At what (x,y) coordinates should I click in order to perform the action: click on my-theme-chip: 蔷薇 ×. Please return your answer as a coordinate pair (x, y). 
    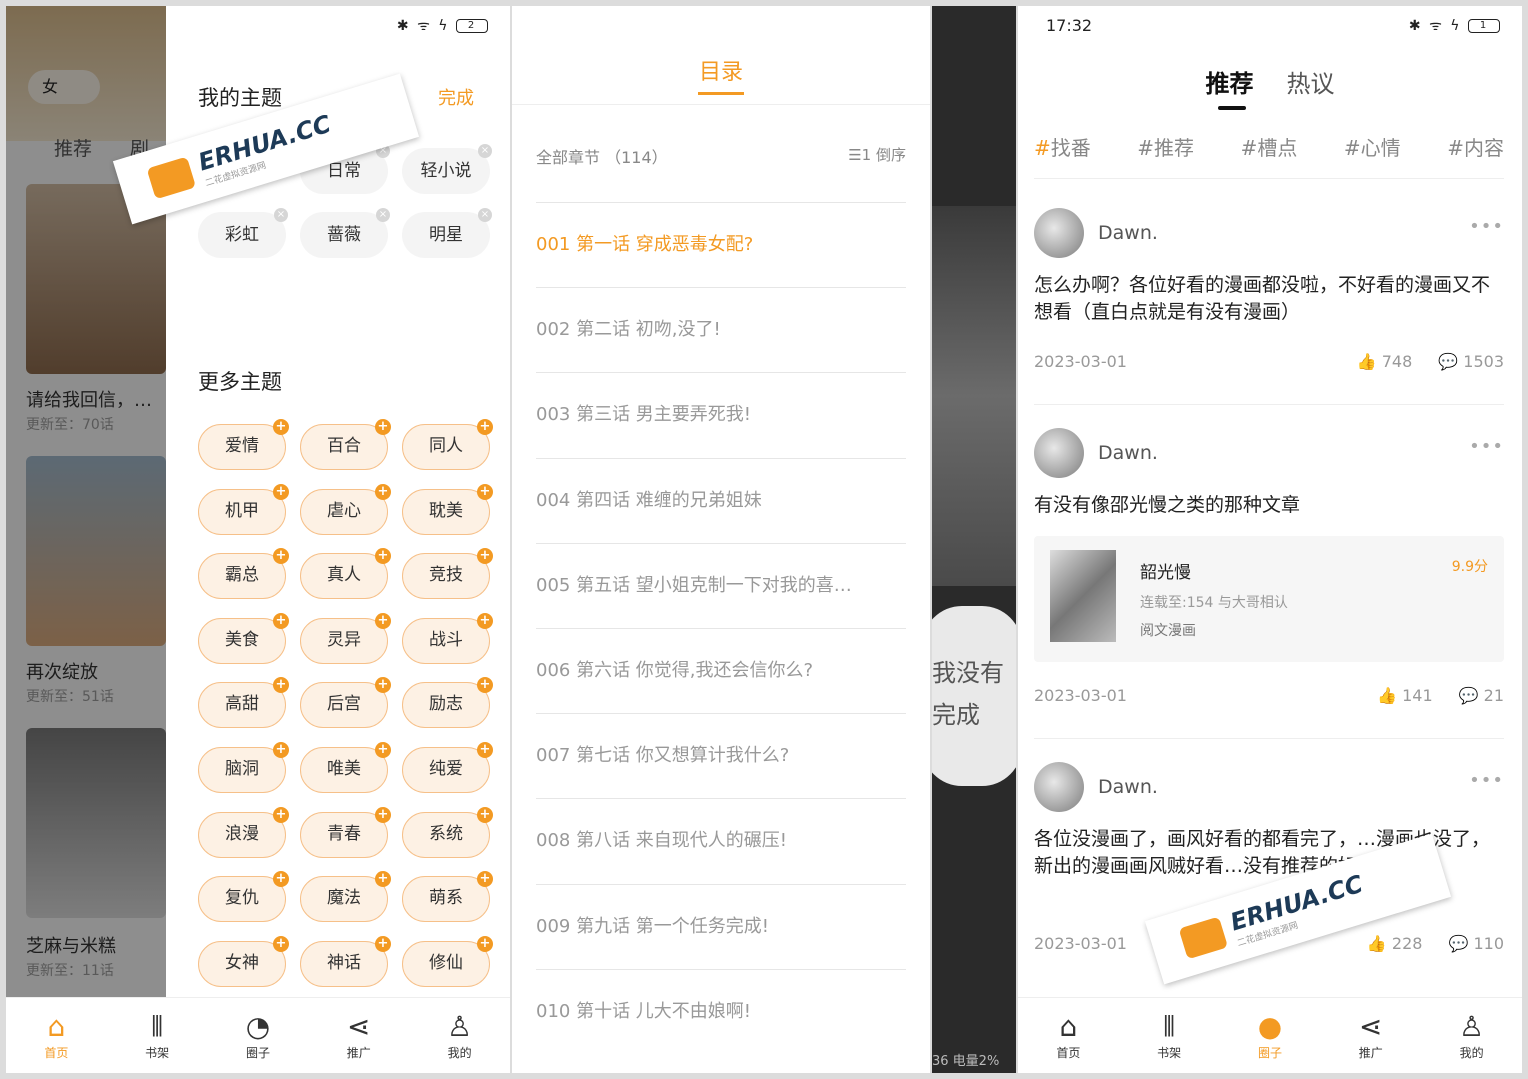
    Looking at the image, I should click on (345, 233).